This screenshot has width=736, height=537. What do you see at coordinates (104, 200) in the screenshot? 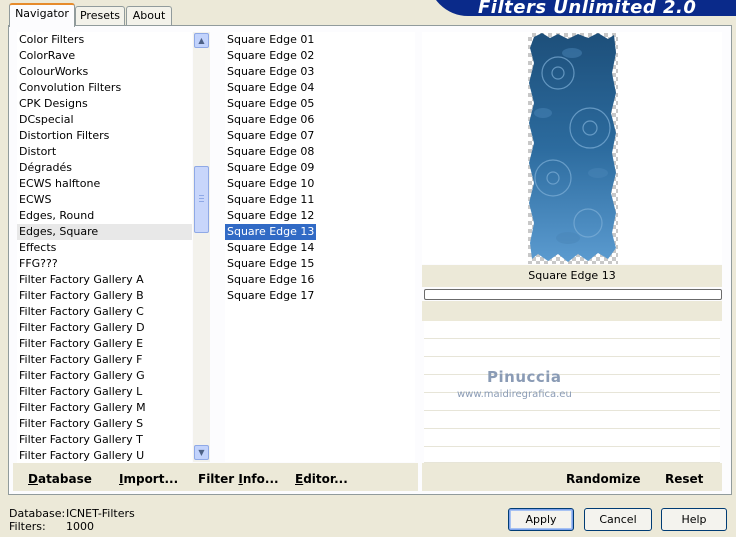
I see `category-item: ECWS` at bounding box center [104, 200].